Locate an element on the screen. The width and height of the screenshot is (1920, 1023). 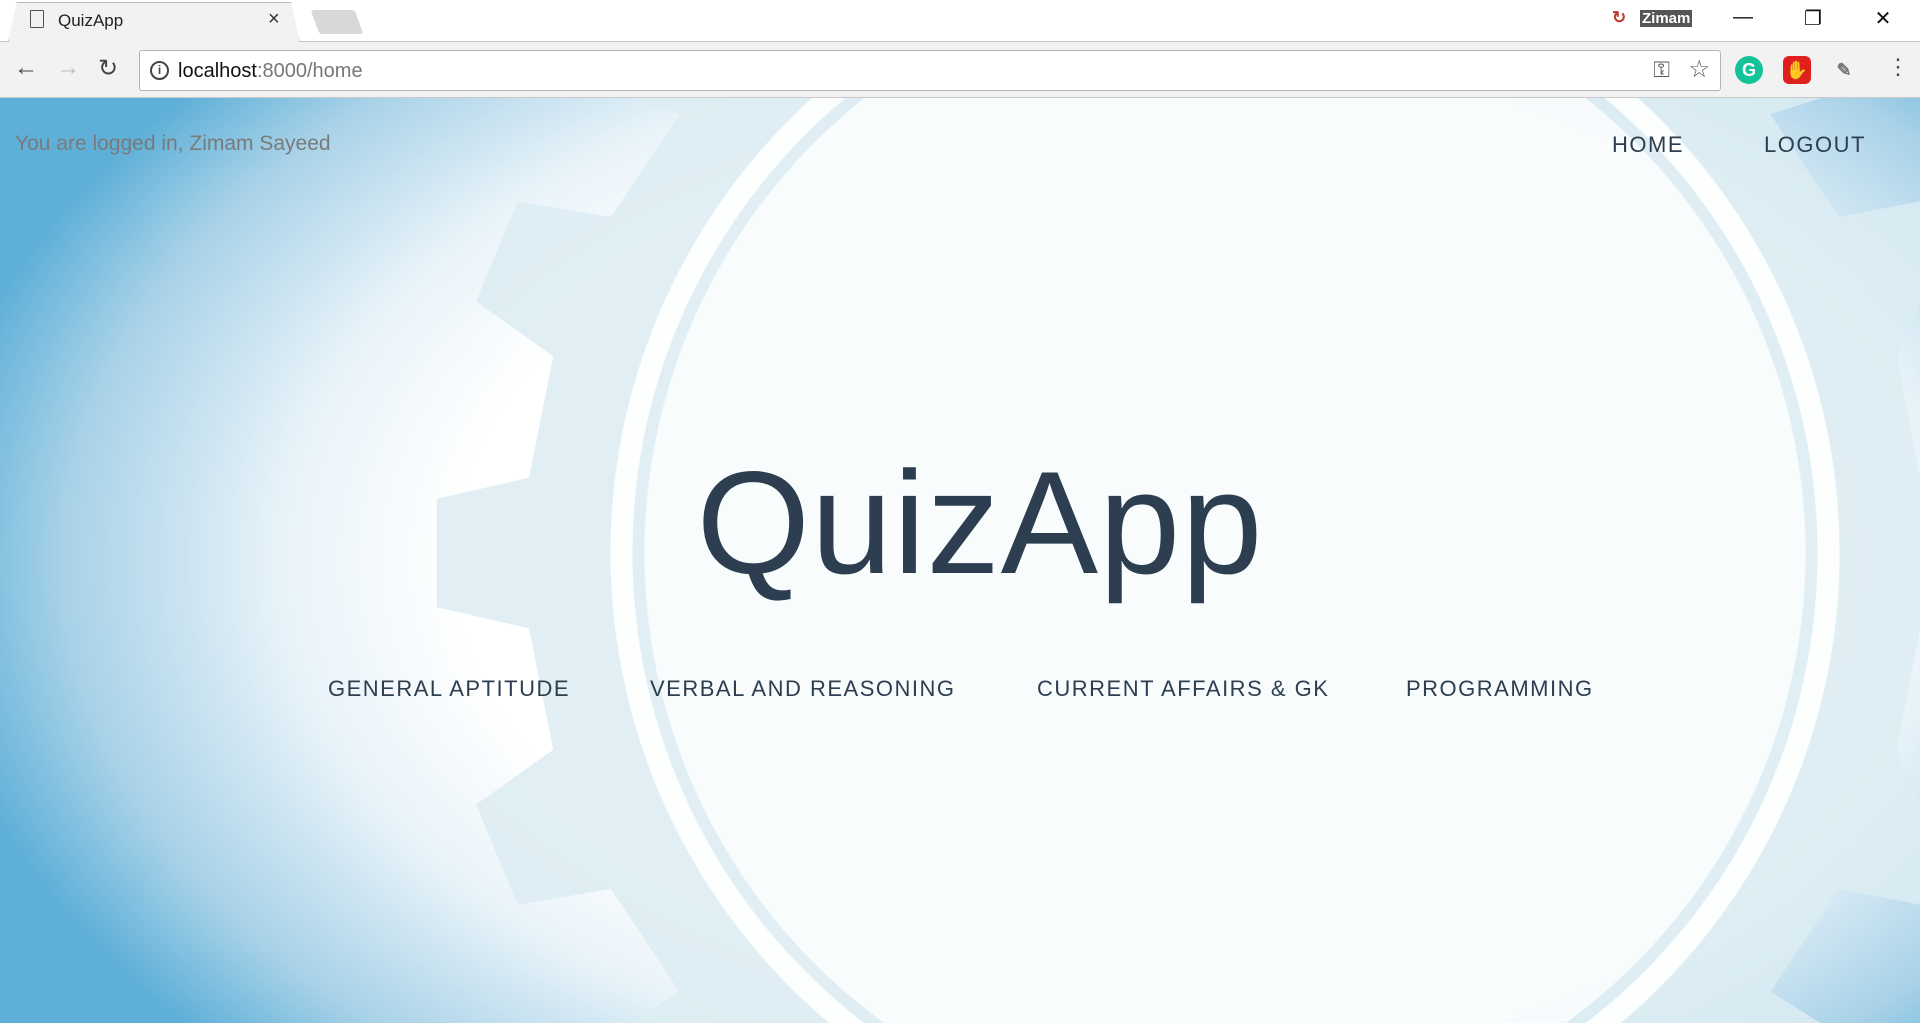
adblock-icon: ✋ is located at coordinates (1797, 70).